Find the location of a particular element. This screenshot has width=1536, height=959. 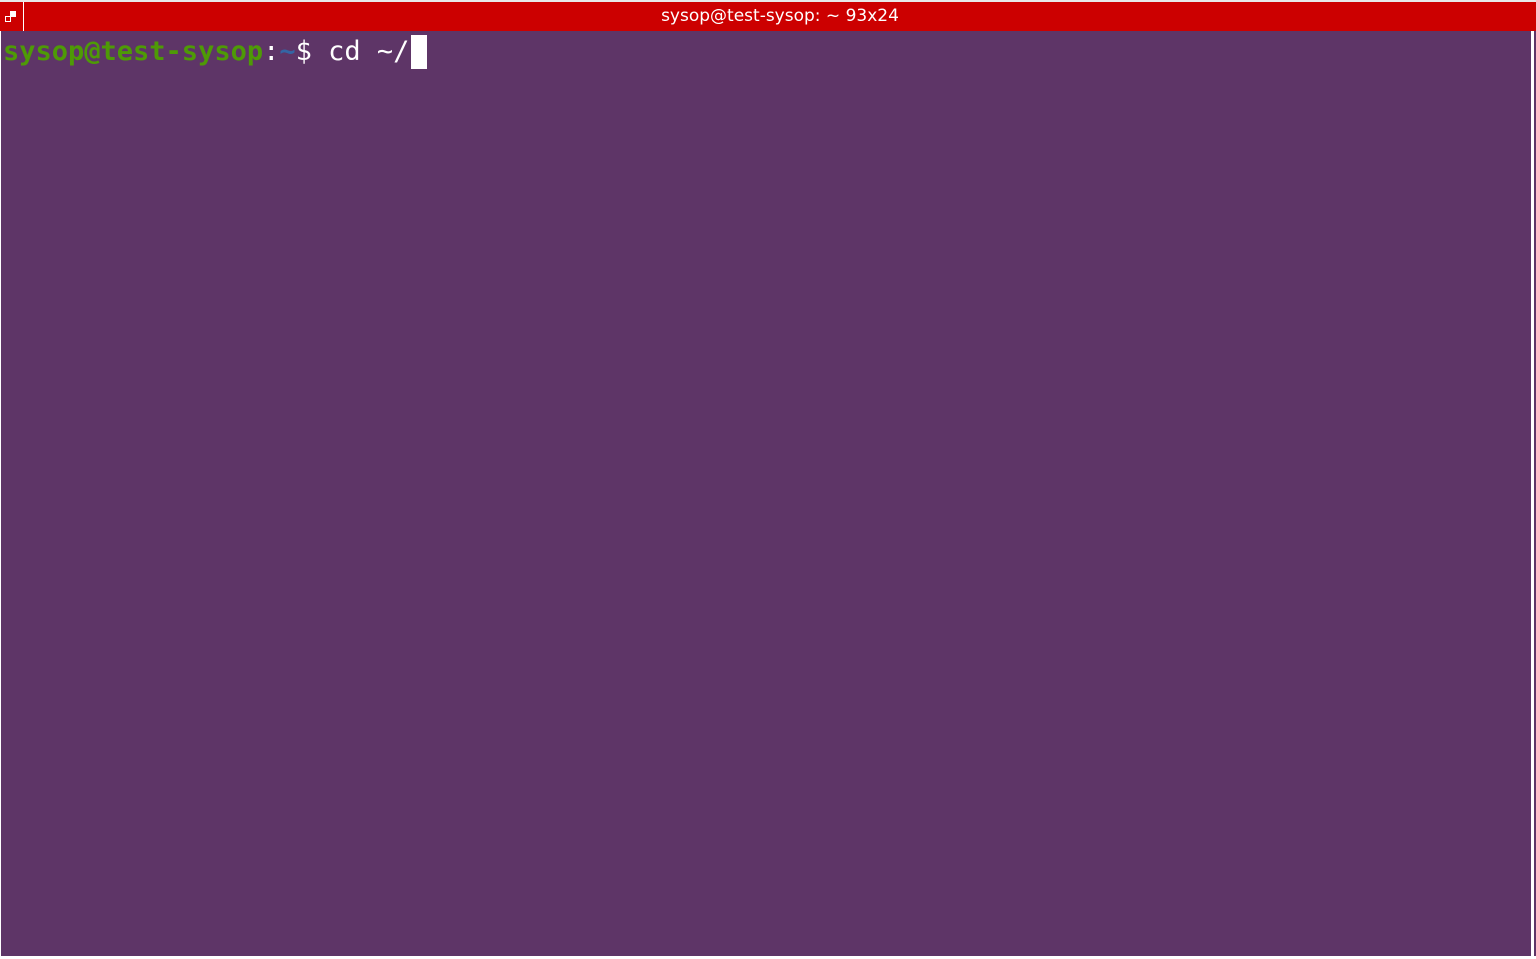

command-input: cd ~/ is located at coordinates (360, 51).